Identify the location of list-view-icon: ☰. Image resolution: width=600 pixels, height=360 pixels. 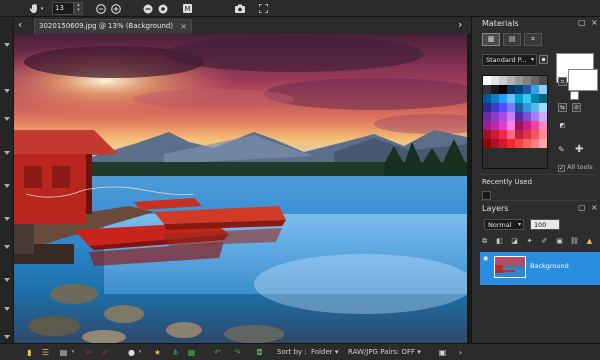
(45, 352).